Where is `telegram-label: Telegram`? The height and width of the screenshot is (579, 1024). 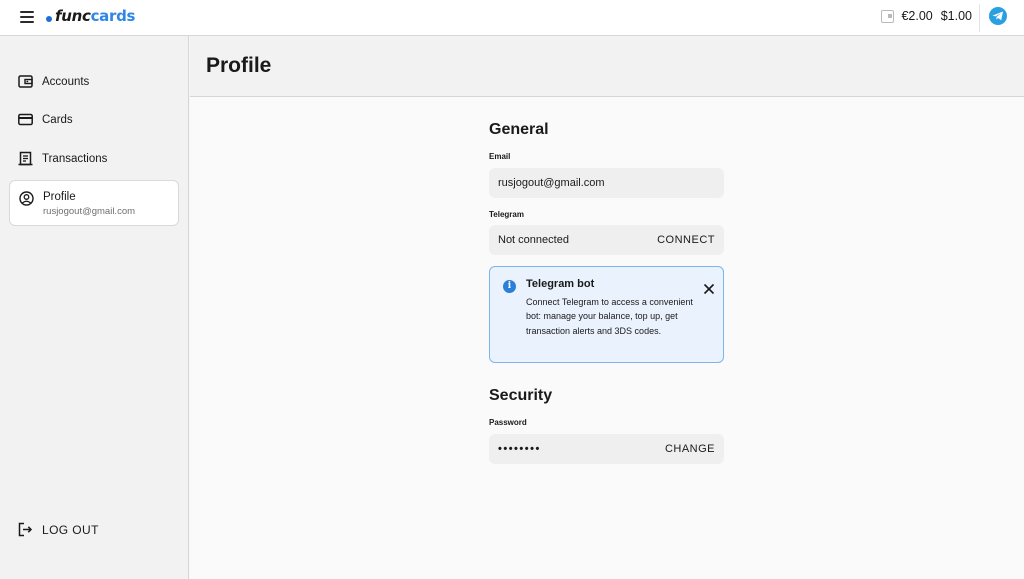
telegram-label: Telegram is located at coordinates (506, 214).